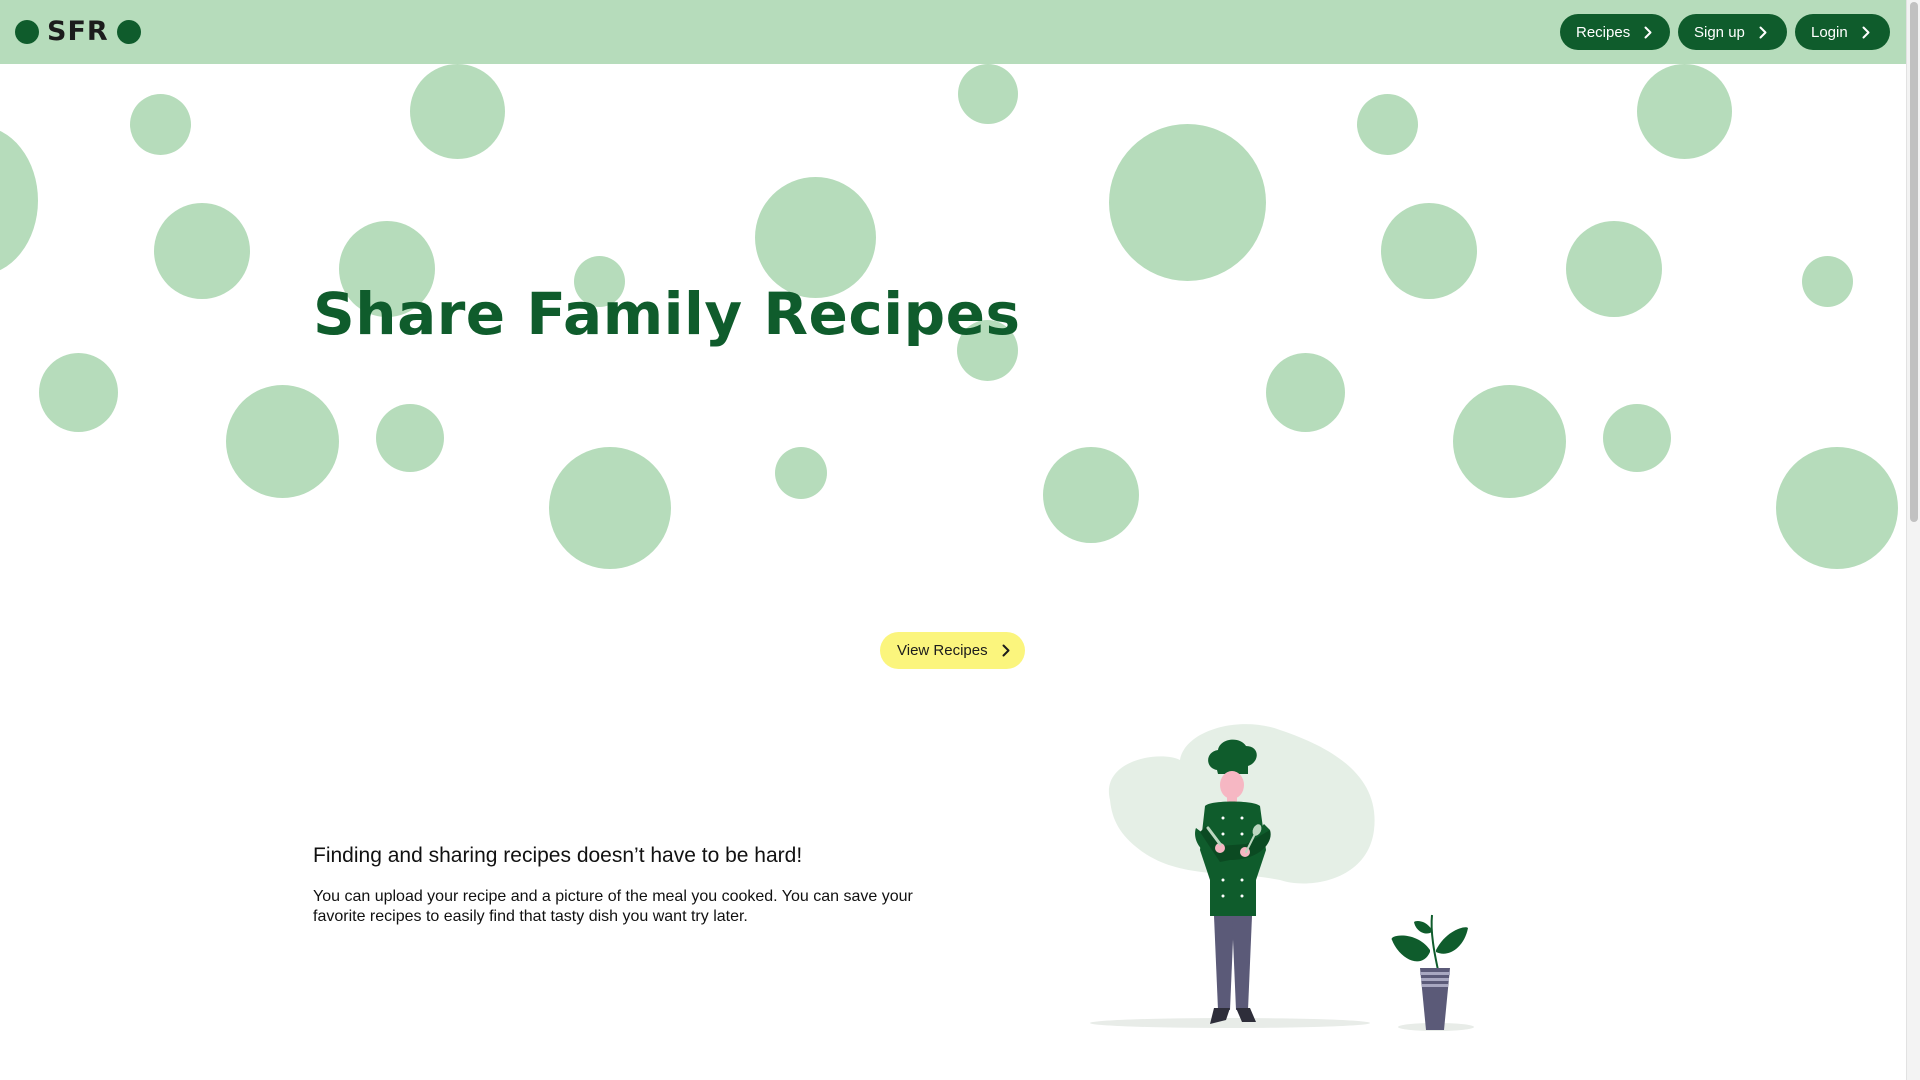 The height and width of the screenshot is (1080, 1920). What do you see at coordinates (667, 314) in the screenshot?
I see `hero-title: Share Family Recipes` at bounding box center [667, 314].